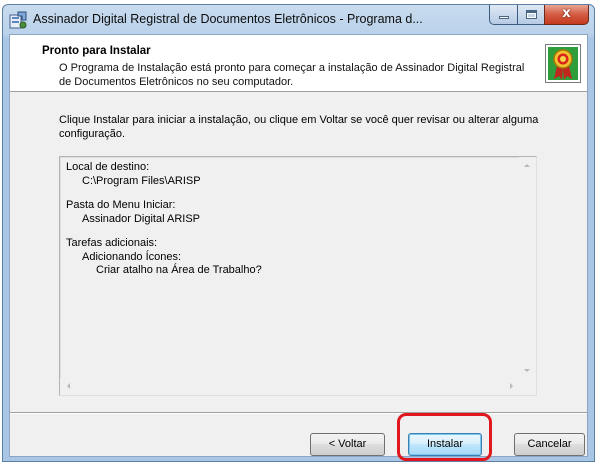 This screenshot has width=597, height=463. What do you see at coordinates (298, 413) in the screenshot?
I see `footer-separator` at bounding box center [298, 413].